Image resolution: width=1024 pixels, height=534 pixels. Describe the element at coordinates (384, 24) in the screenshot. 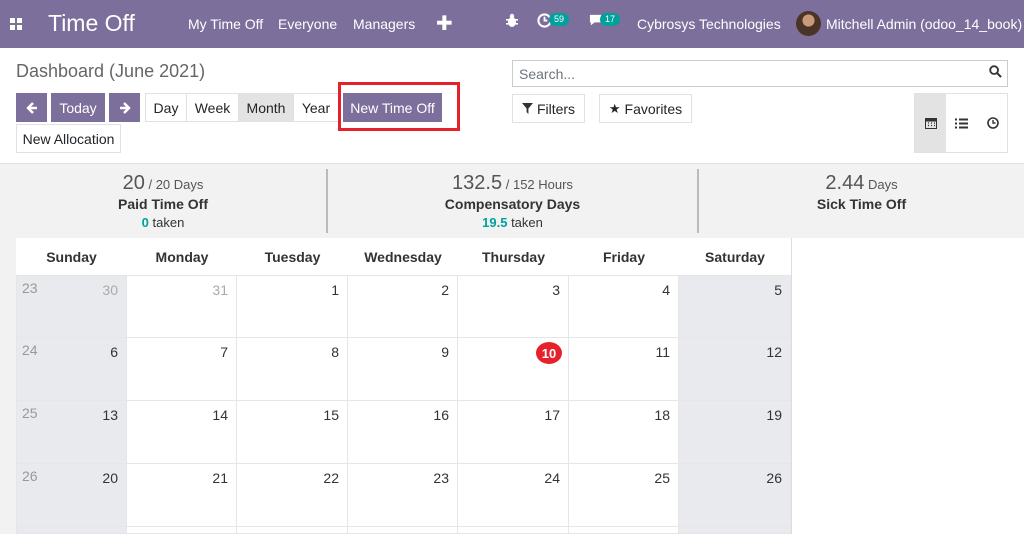

I see `menu-managers: Managers` at that location.